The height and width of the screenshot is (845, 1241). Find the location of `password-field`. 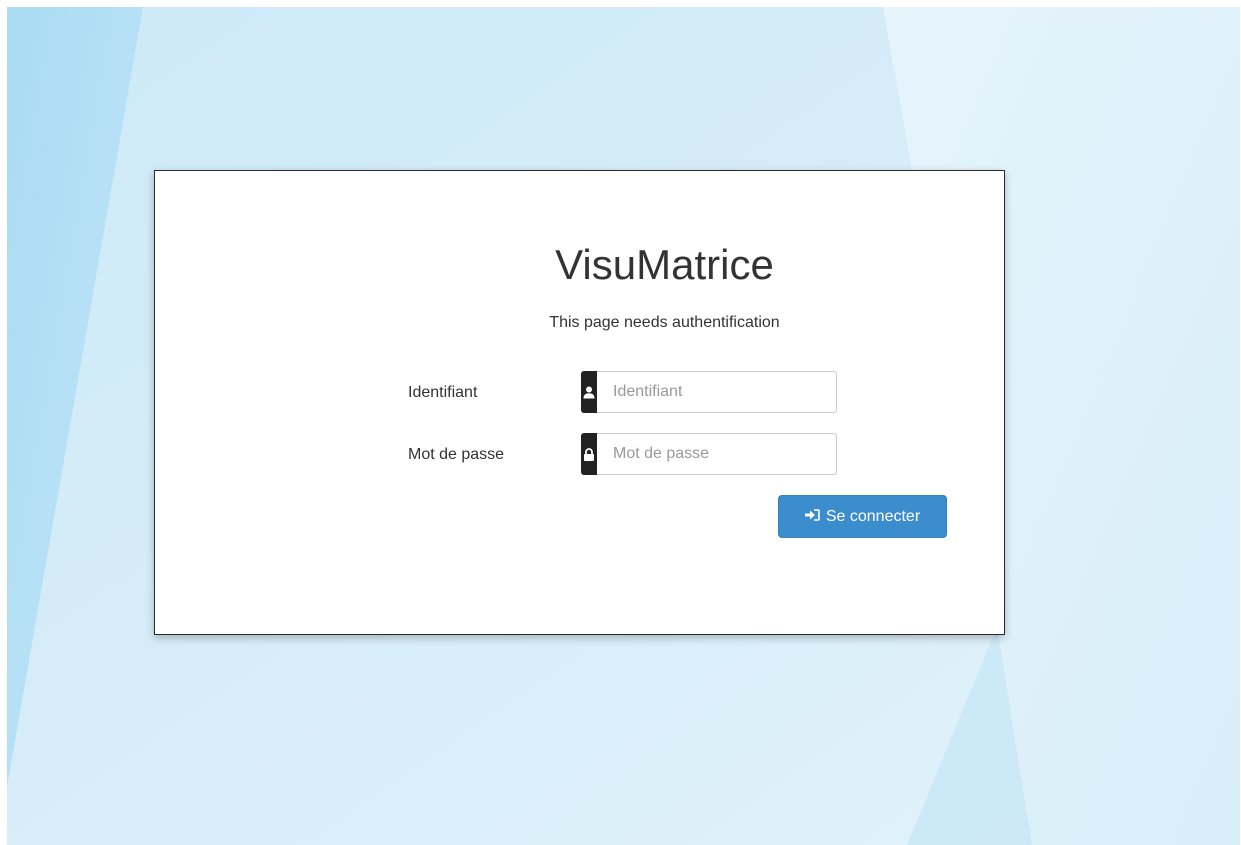

password-field is located at coordinates (717, 454).